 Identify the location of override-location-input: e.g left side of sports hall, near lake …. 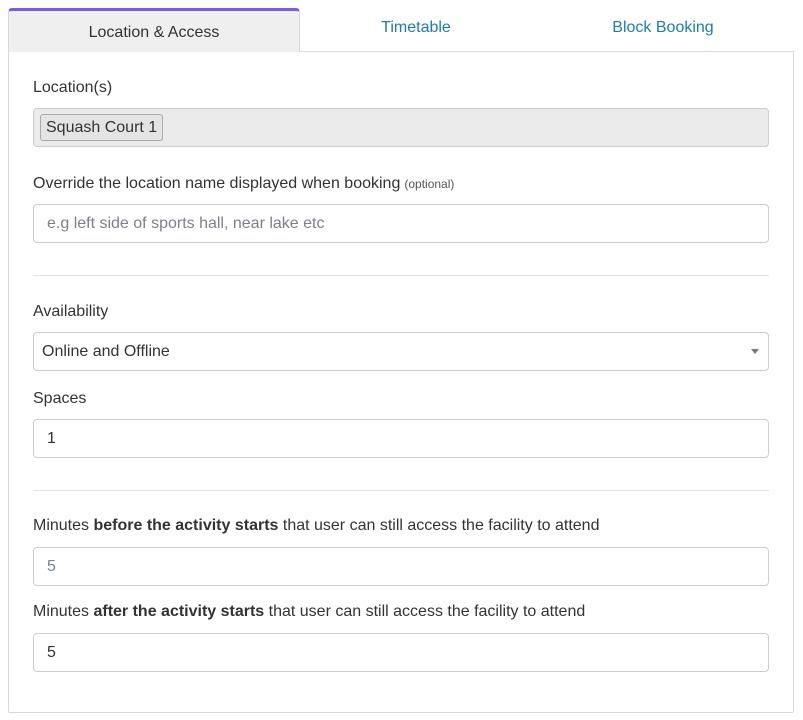
(401, 223).